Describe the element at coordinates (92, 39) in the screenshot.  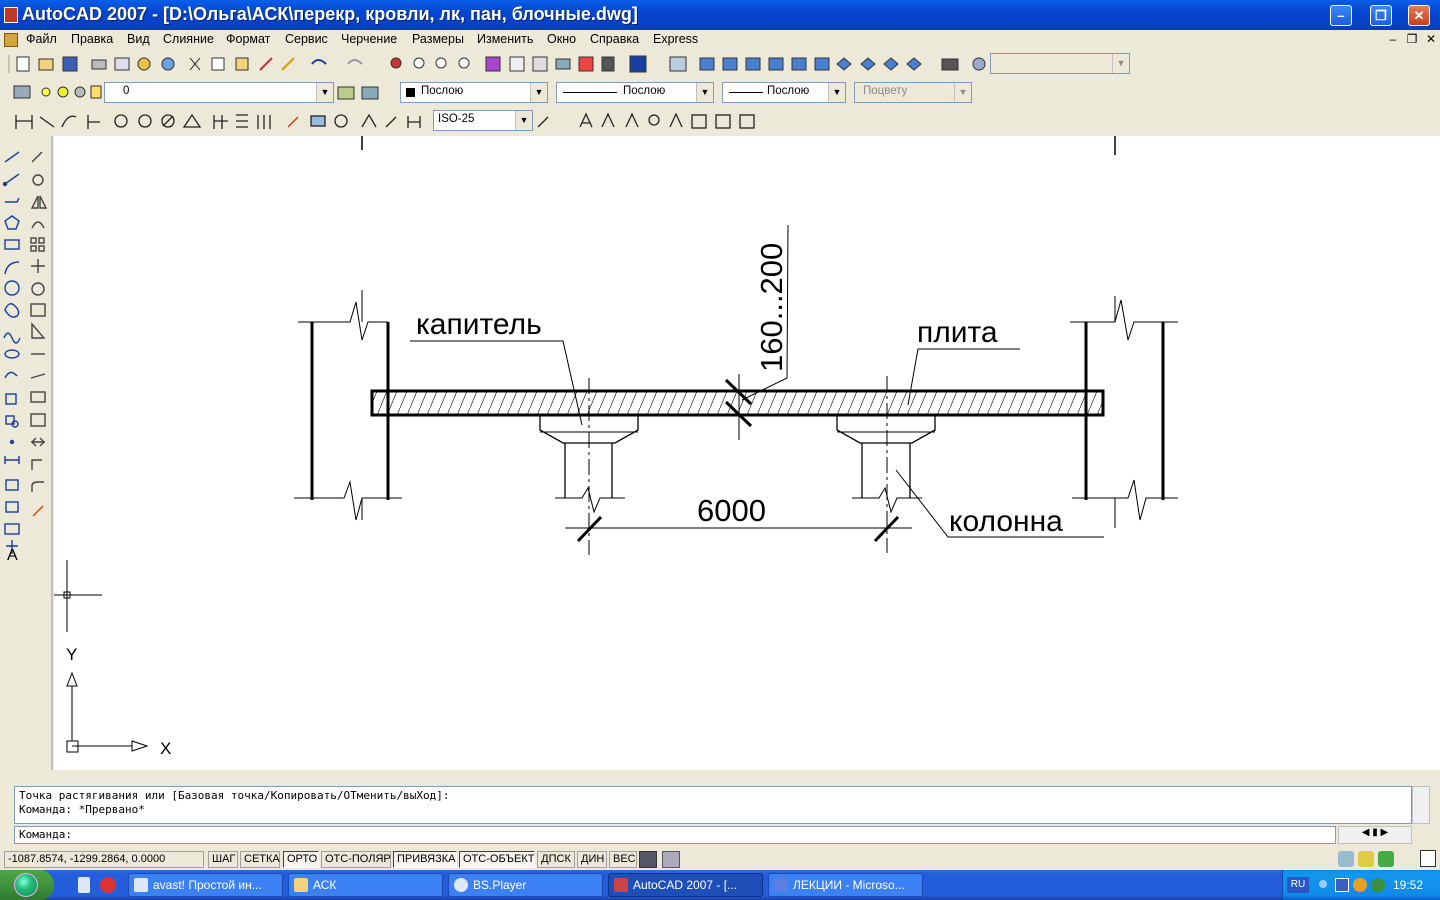
I see `menu-edit: Правка` at that location.